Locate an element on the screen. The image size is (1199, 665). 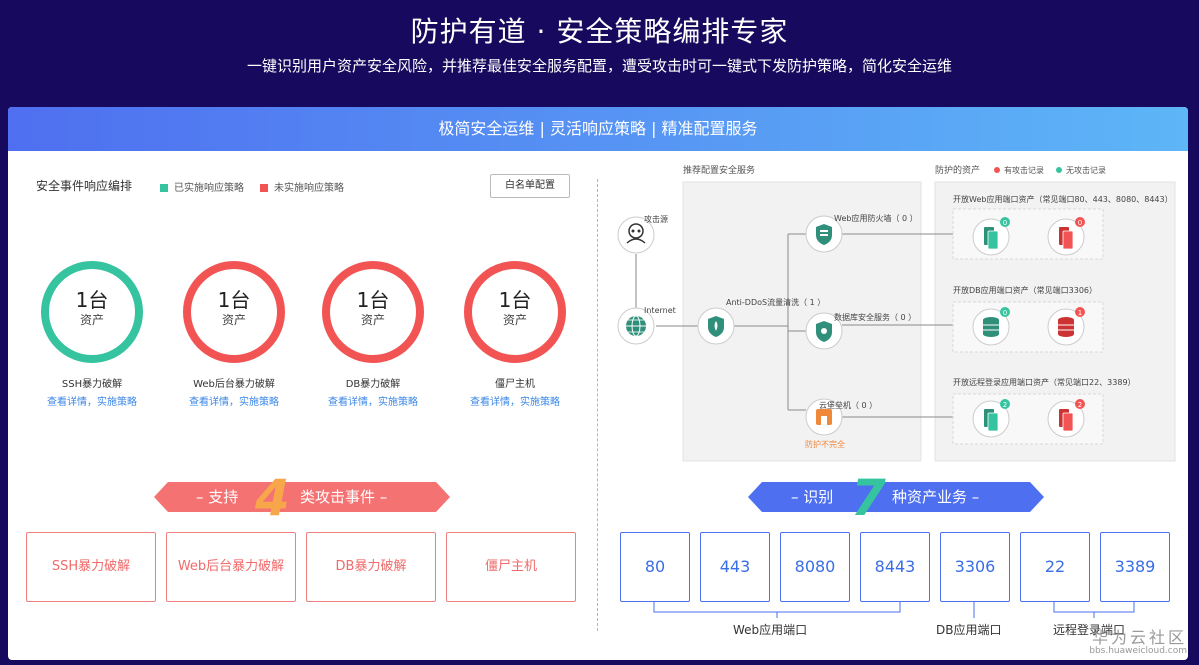
port-group-label: Web应用端口 is located at coordinates (770, 630).